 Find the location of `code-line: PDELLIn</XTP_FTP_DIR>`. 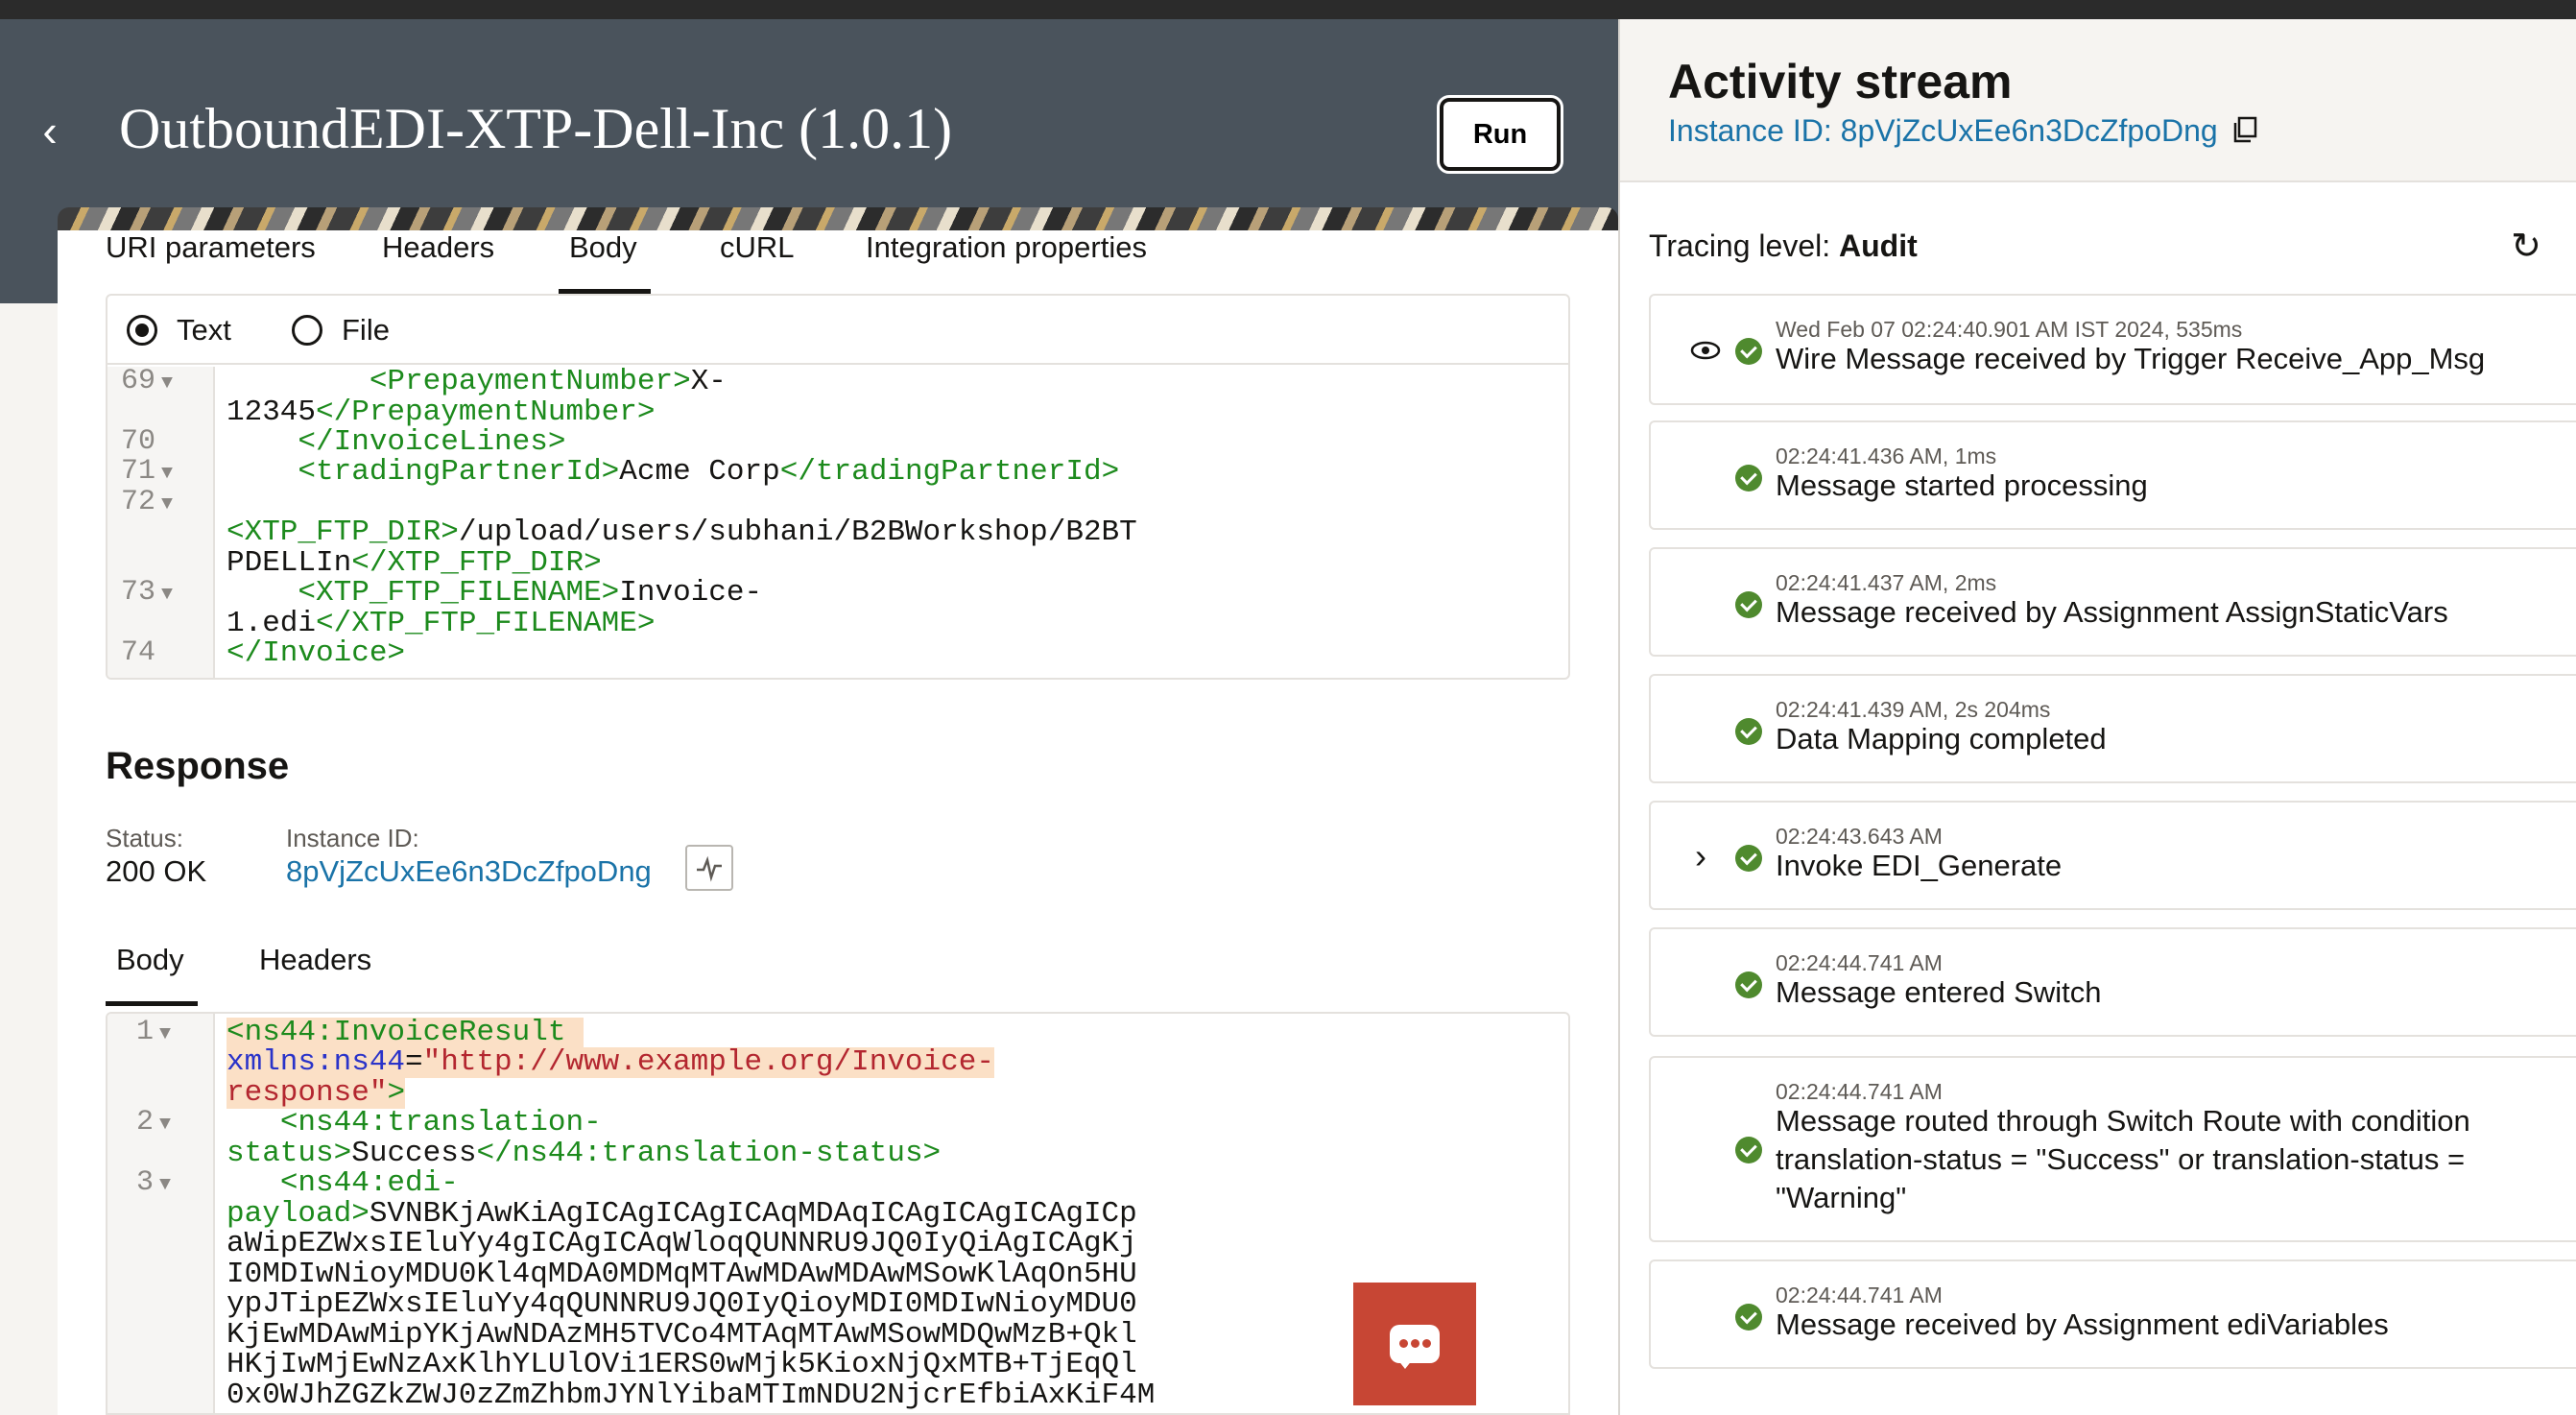

code-line: PDELLIn</XTP_FTP_DIR> is located at coordinates (414, 563).